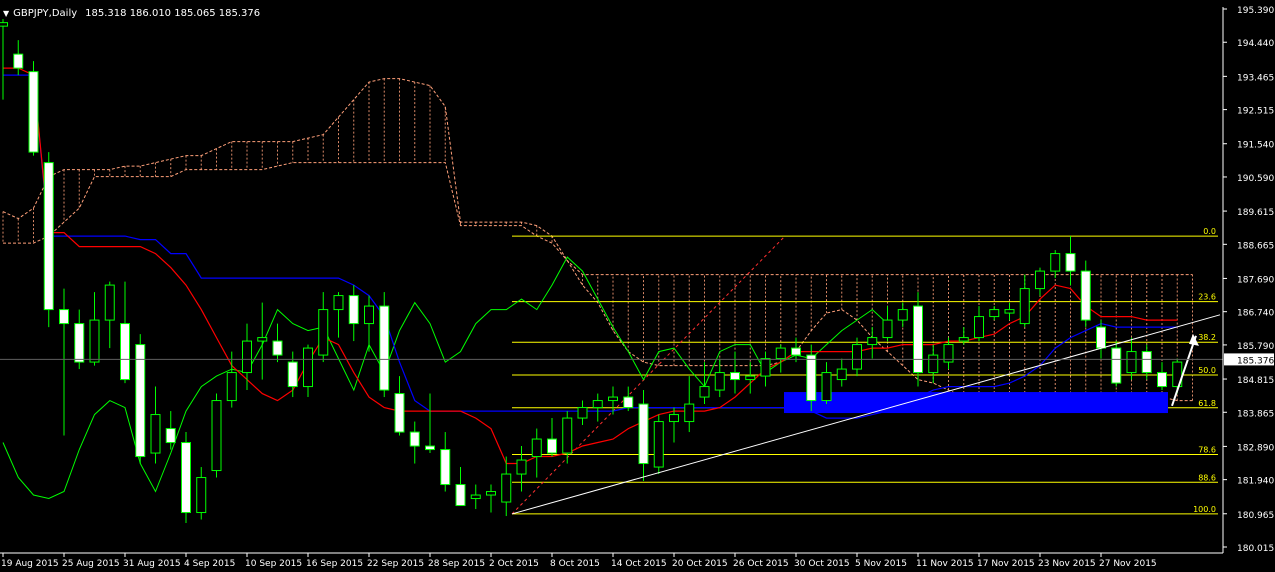  Describe the element at coordinates (152, 564) in the screenshot. I see `time-tick-label: 31 Aug 2015` at that location.